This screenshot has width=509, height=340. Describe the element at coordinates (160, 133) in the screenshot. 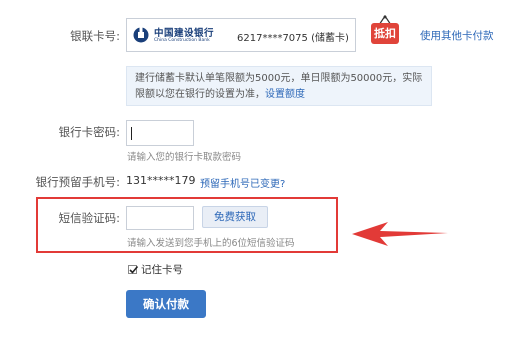

I see `card-password-input` at that location.